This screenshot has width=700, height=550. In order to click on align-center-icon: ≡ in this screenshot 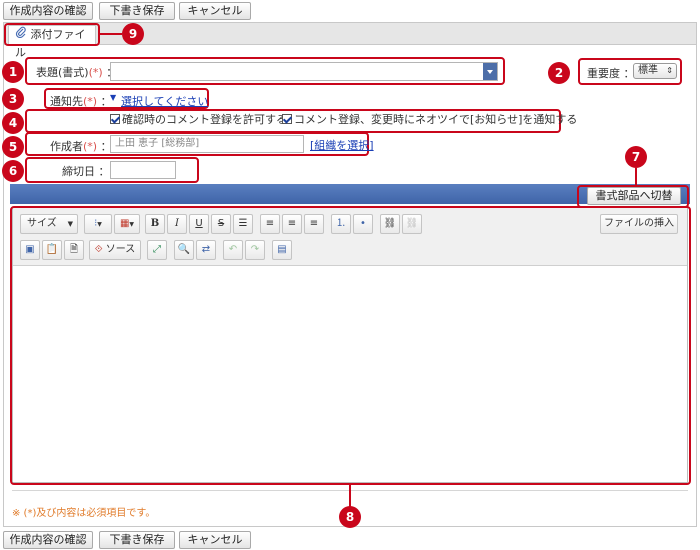, I will do `click(292, 223)`.